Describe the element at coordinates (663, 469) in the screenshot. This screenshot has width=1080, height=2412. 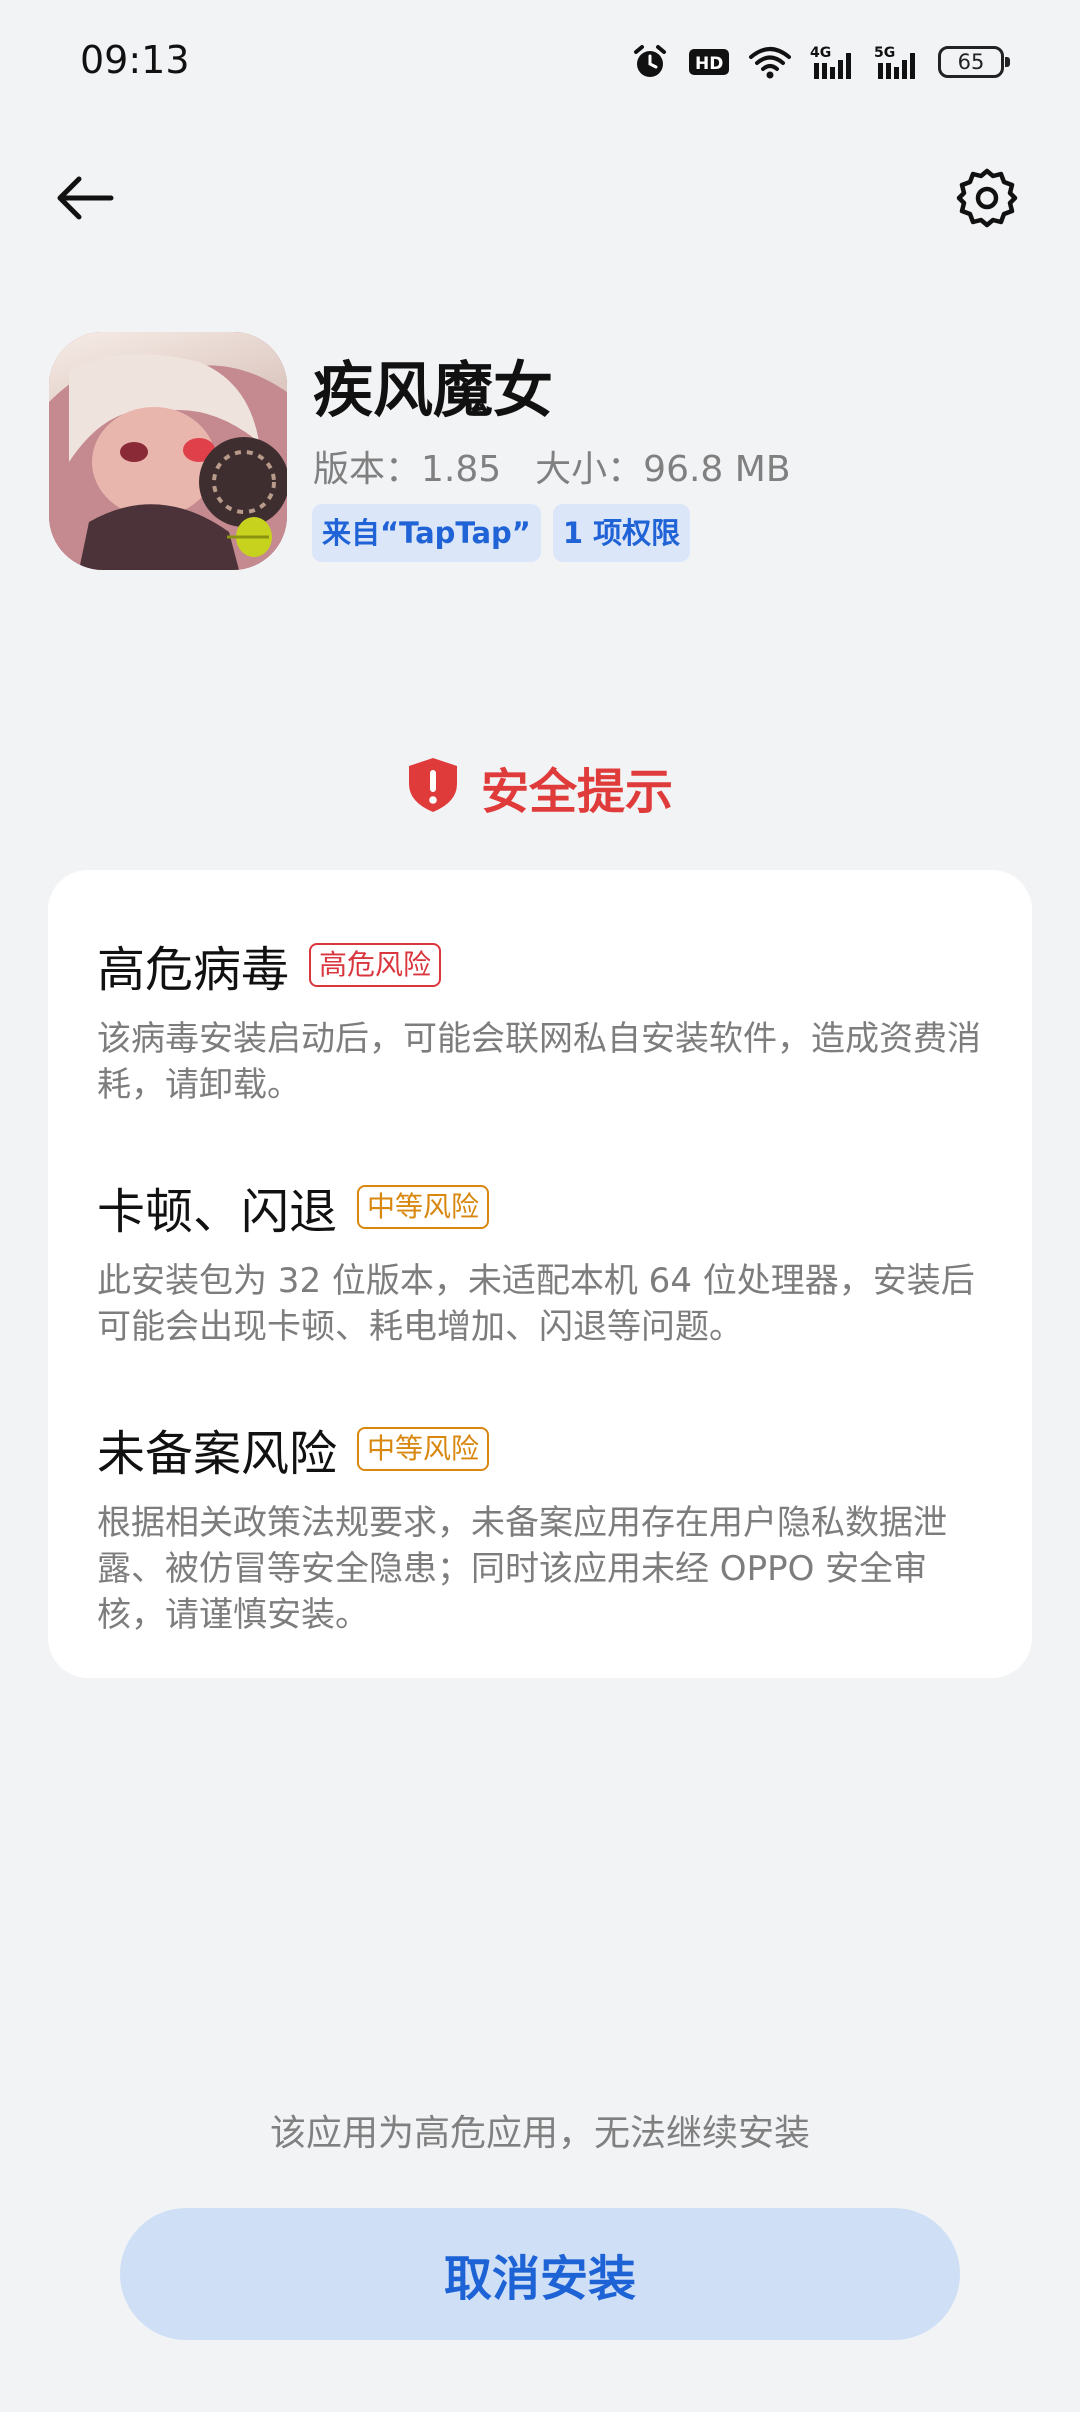
I see `app-size: 大小：96.8 MB` at that location.